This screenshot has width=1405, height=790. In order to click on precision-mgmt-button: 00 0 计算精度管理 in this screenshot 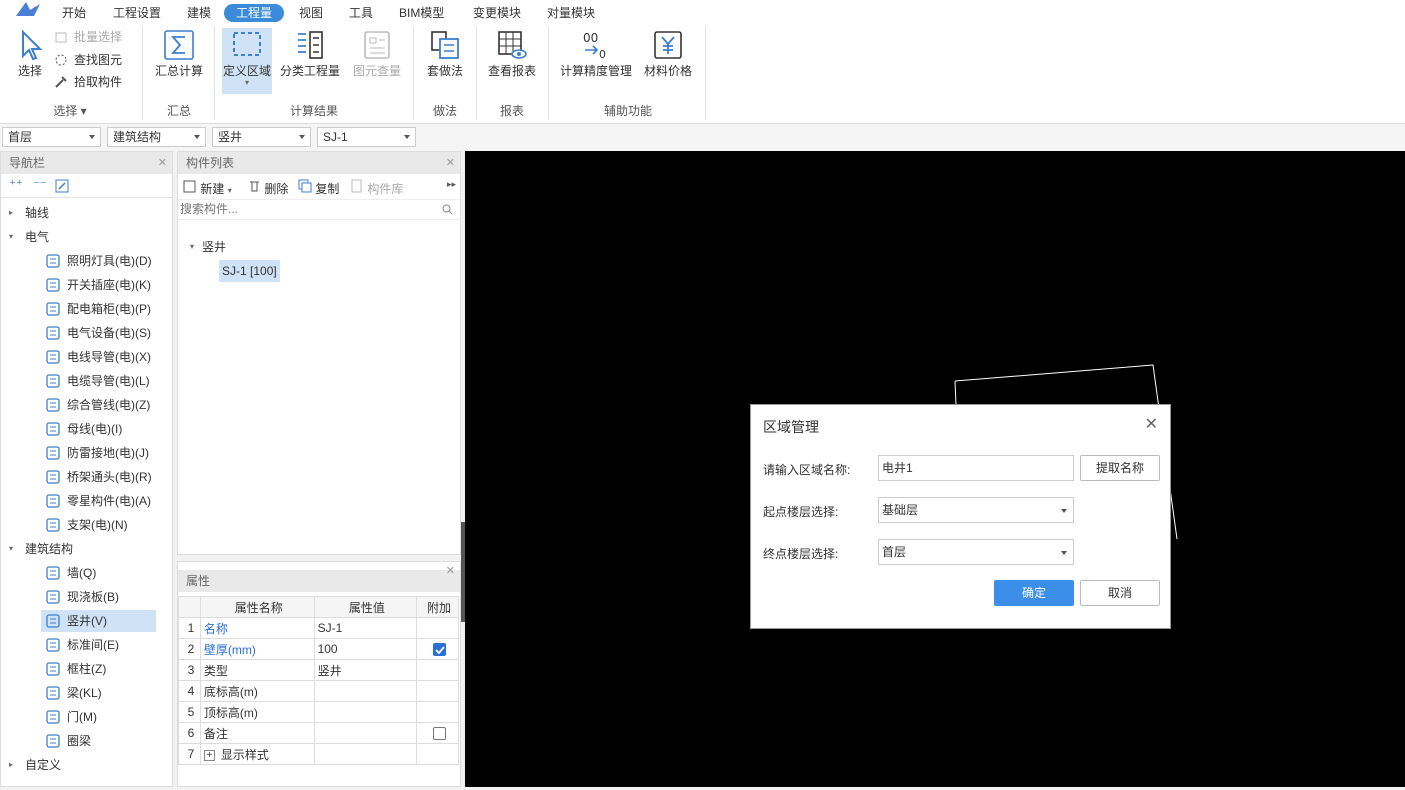, I will do `click(596, 58)`.